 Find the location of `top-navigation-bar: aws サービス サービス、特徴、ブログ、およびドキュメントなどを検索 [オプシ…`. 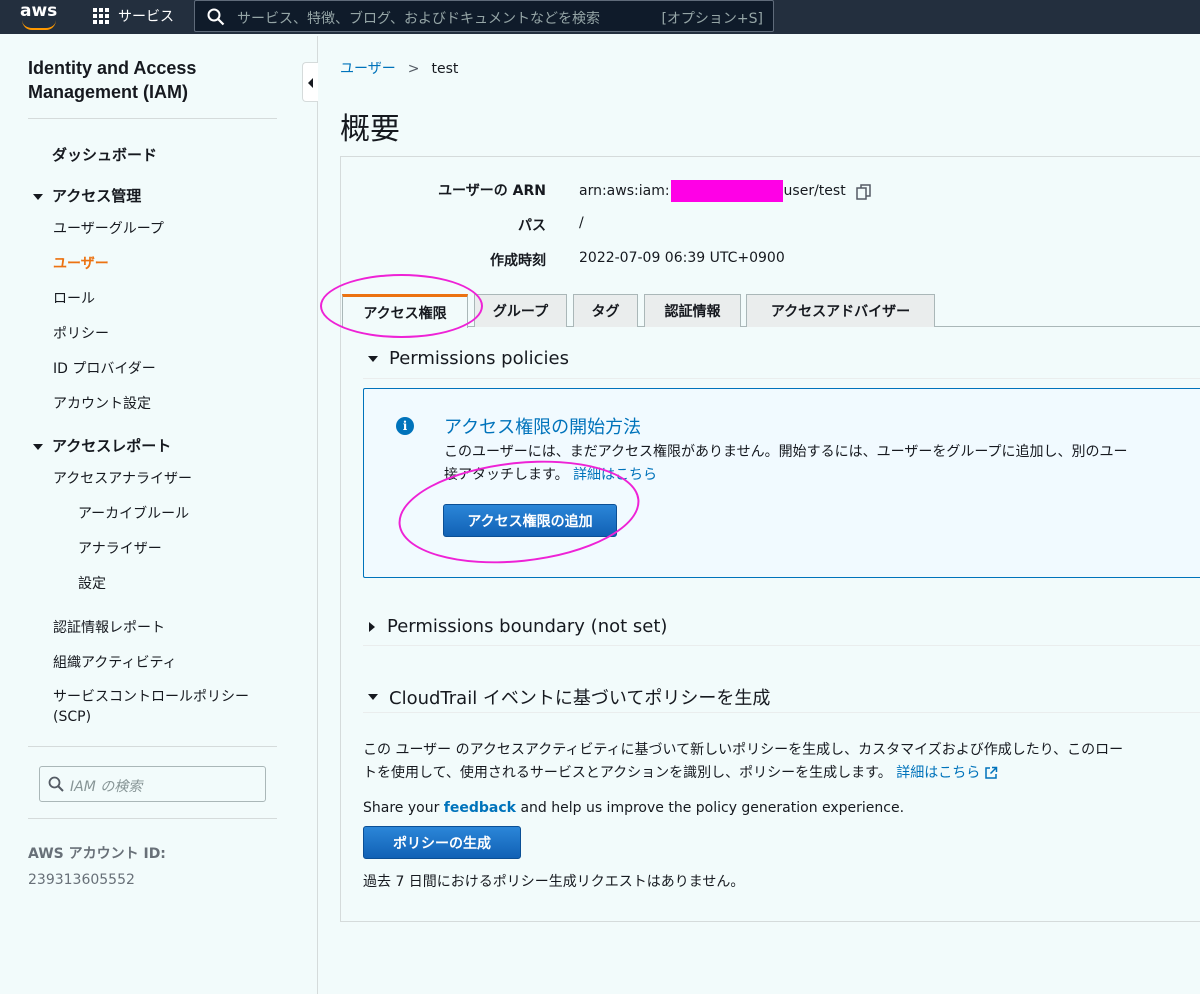

top-navigation-bar: aws サービス サービス、特徴、ブログ、およびドキュメントなどを検索 [オプシ… is located at coordinates (600, 17).